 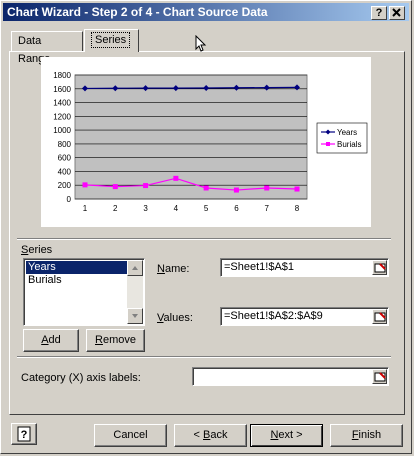 What do you see at coordinates (65, 171) in the screenshot?
I see `y-tick-label: 400` at bounding box center [65, 171].